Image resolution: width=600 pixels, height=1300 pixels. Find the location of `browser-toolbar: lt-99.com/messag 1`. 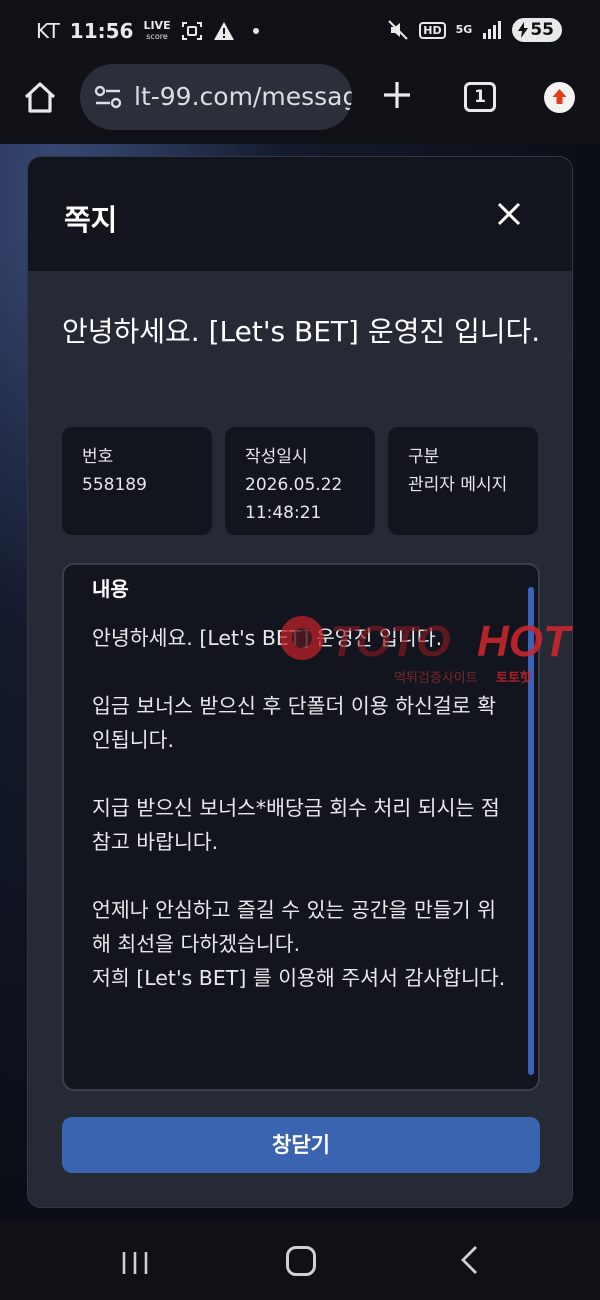

browser-toolbar: lt-99.com/messag 1 is located at coordinates (300, 103).